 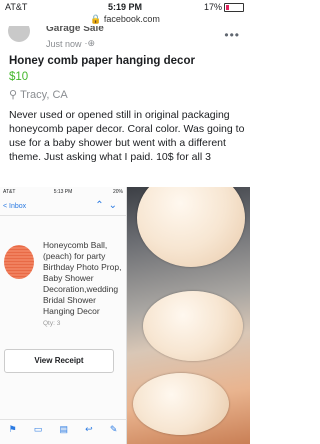 I want to click on group-name: Garage Sale, so click(x=75, y=30).